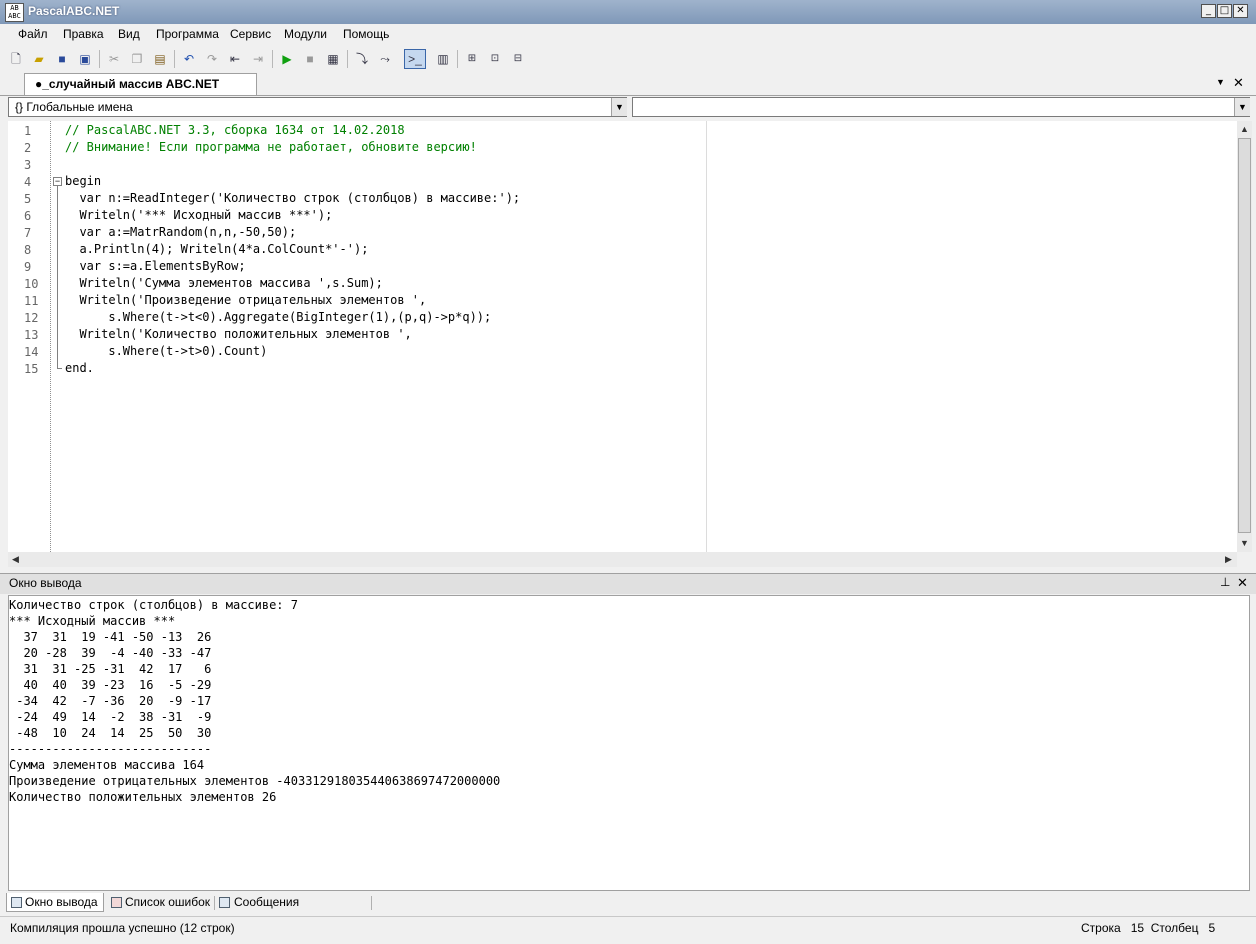 The width and height of the screenshot is (1256, 944). I want to click on code-line: end., so click(79, 368).